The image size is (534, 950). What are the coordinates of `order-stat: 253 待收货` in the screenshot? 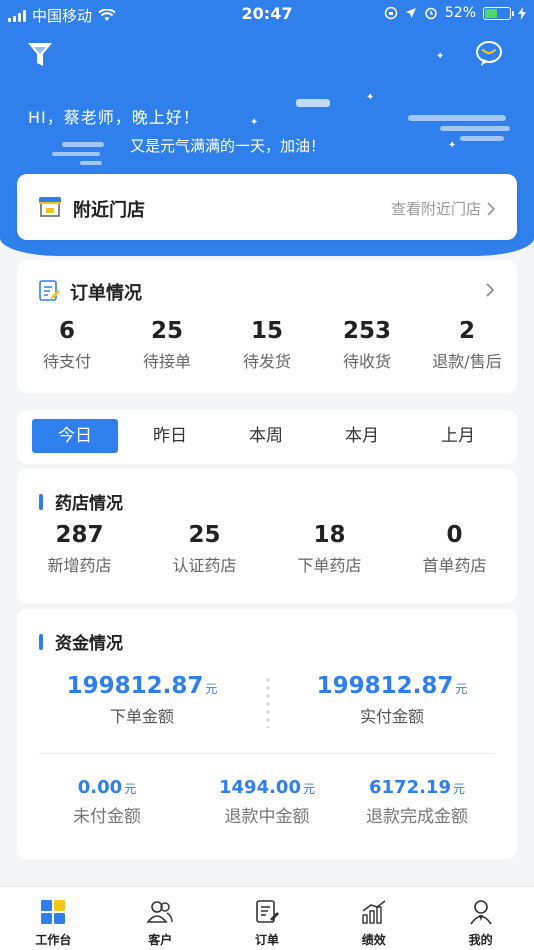 It's located at (367, 344).